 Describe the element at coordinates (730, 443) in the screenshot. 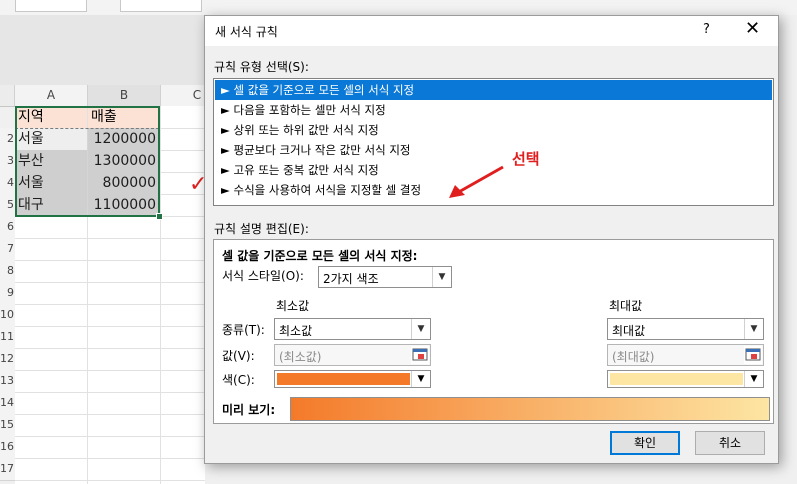

I see `cancel-button: 취소` at that location.